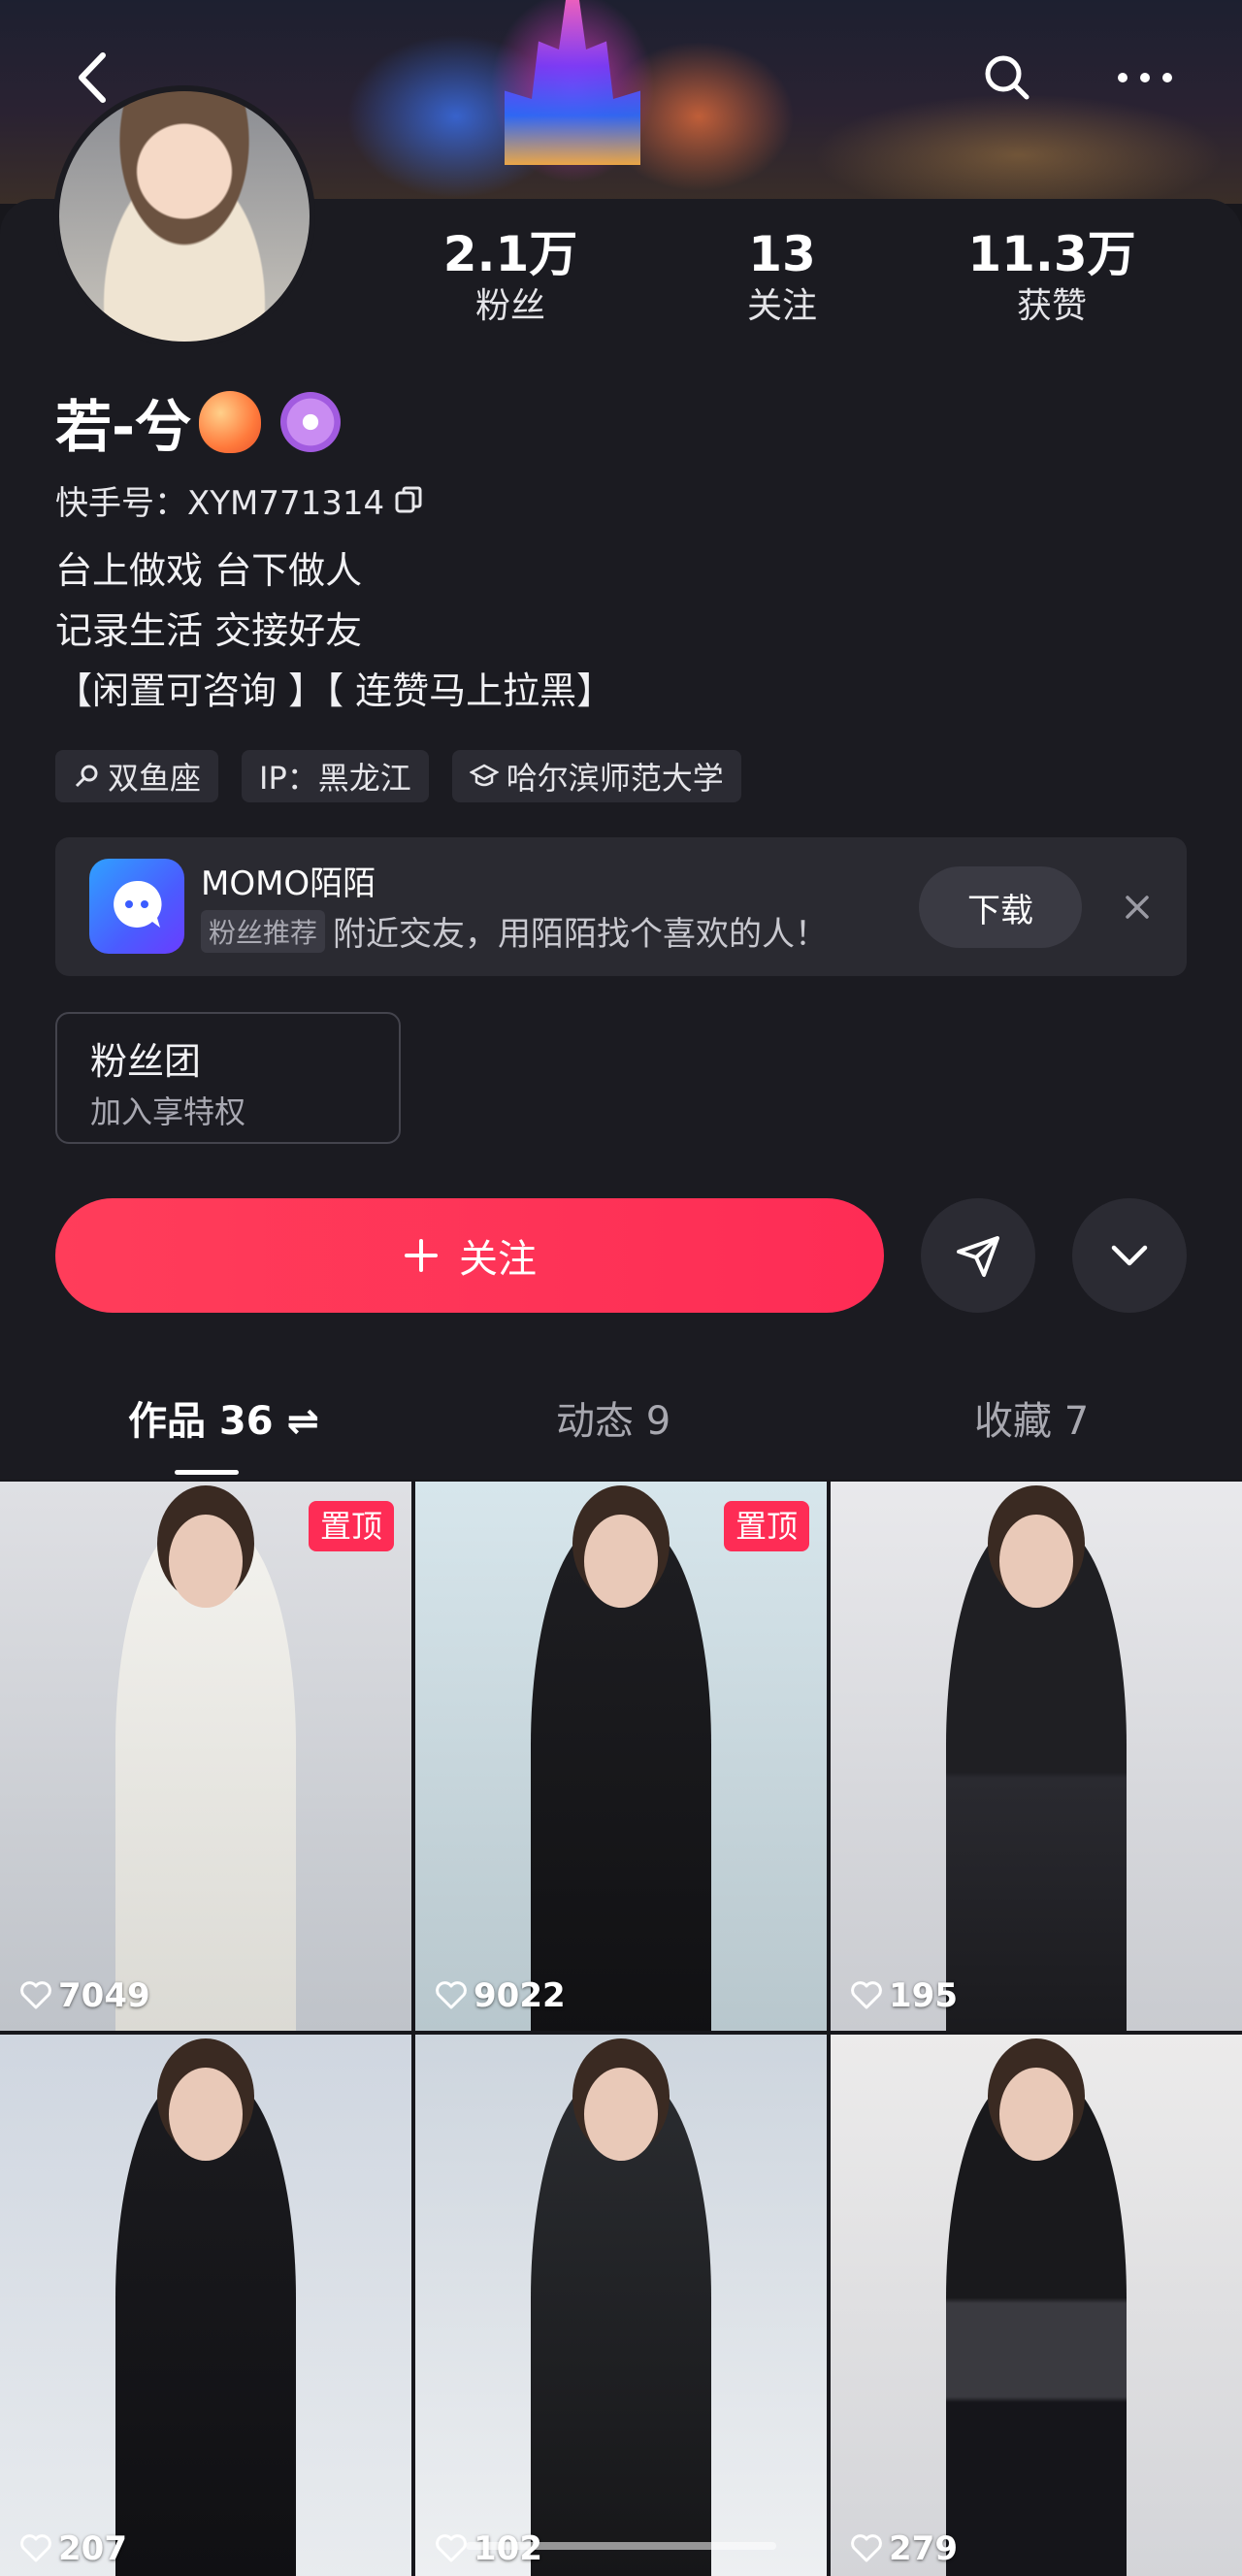 This screenshot has height=2576, width=1242. I want to click on like-count: 207, so click(73, 2548).